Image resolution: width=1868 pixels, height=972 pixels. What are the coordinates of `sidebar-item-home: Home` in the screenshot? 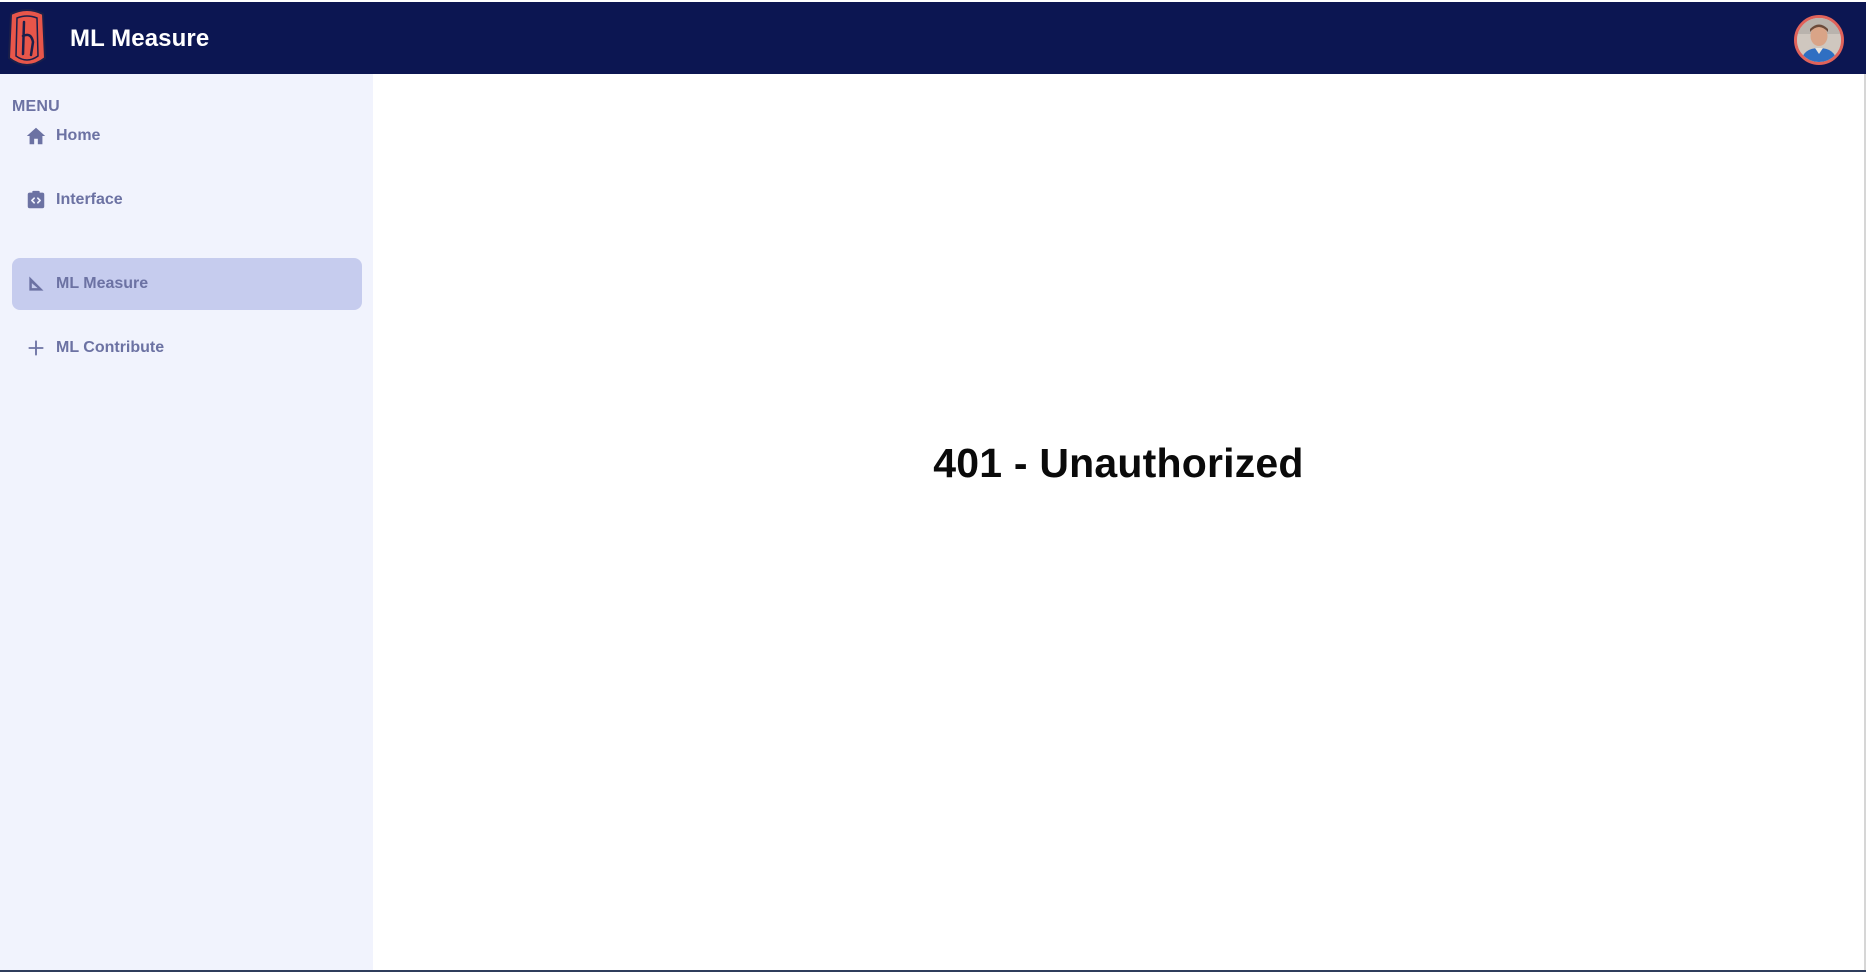 It's located at (187, 136).